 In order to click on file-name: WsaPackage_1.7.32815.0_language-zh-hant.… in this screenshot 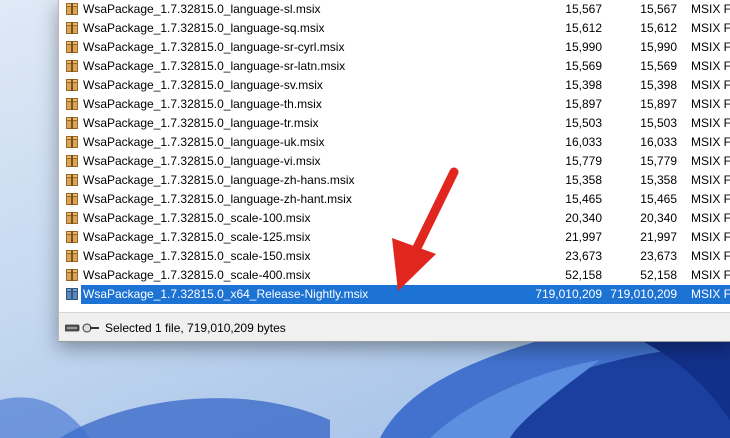, I will do `click(217, 199)`.